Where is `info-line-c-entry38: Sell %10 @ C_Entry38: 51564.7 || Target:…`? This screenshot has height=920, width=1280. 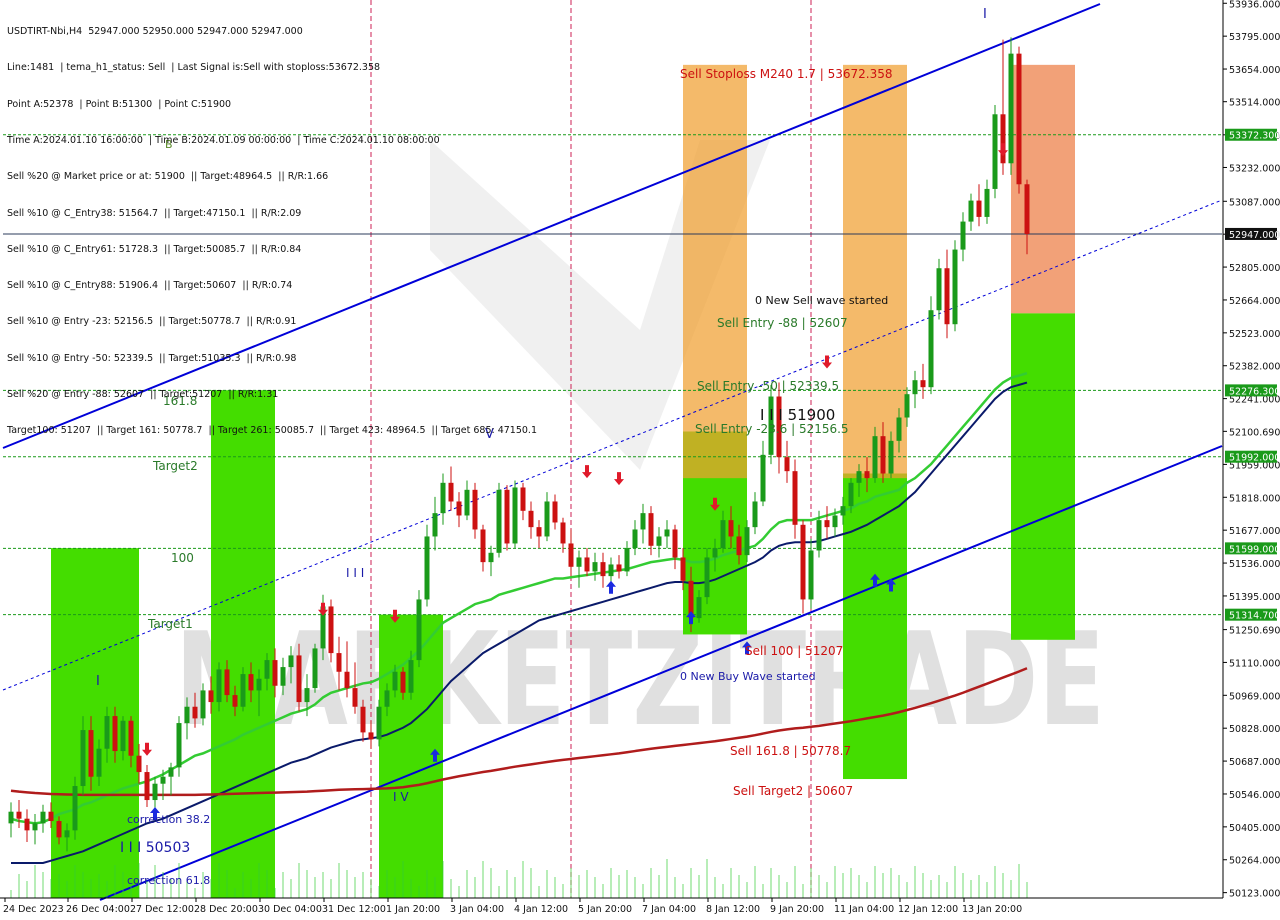 info-line-c-entry38: Sell %10 @ C_Entry38: 51564.7 || Target:… is located at coordinates (154, 213).